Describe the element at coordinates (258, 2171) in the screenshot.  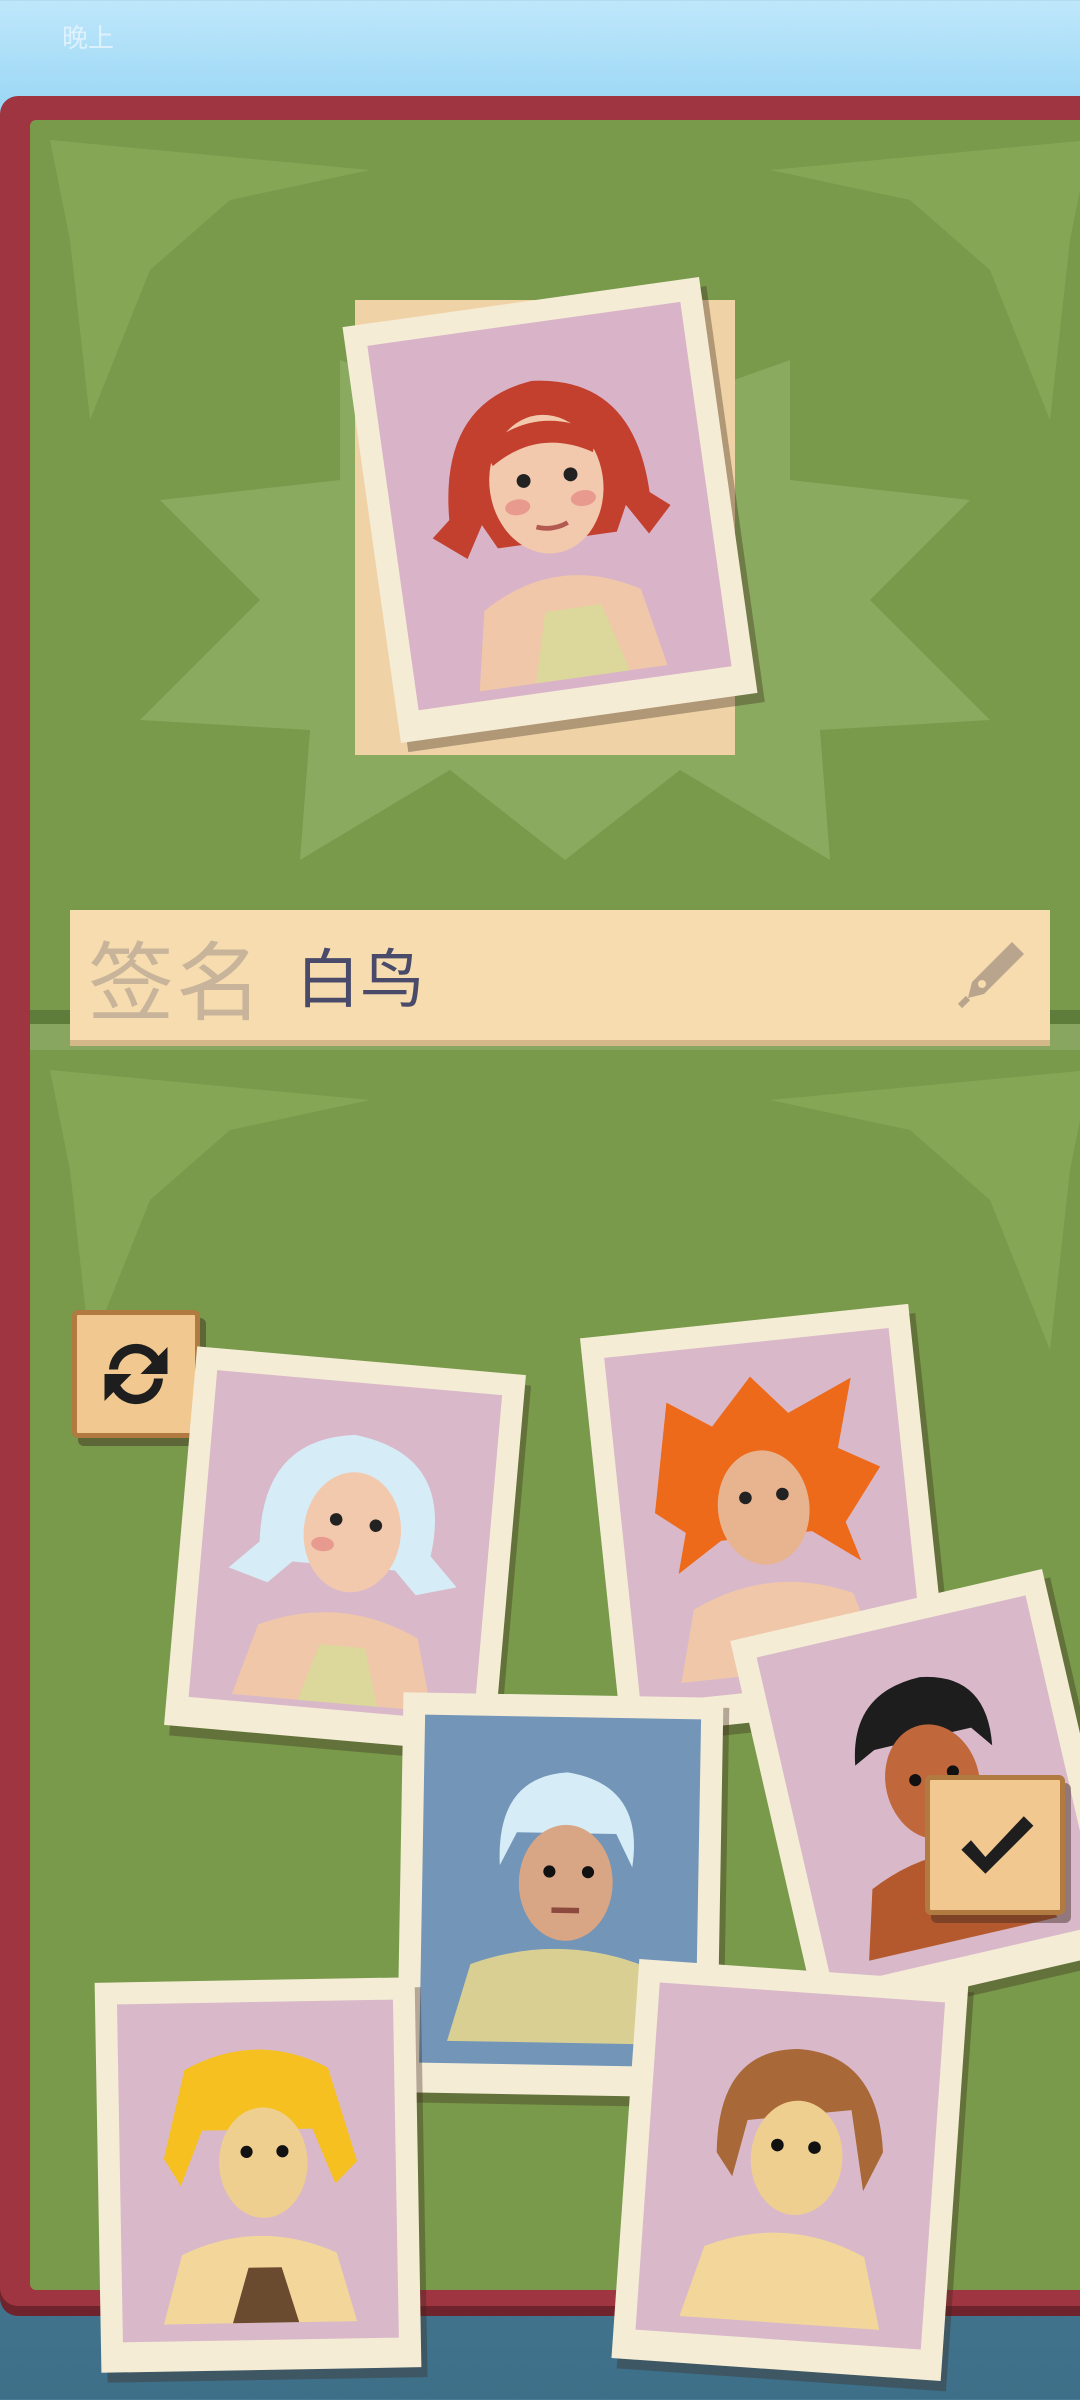
I see `character-photo-blonde` at that location.